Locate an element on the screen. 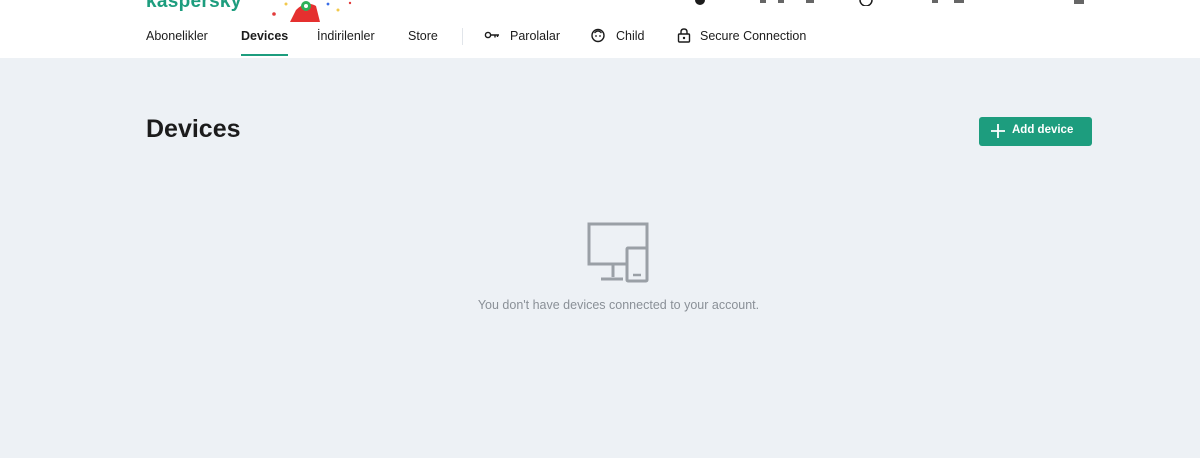  nav-divider is located at coordinates (462, 36).